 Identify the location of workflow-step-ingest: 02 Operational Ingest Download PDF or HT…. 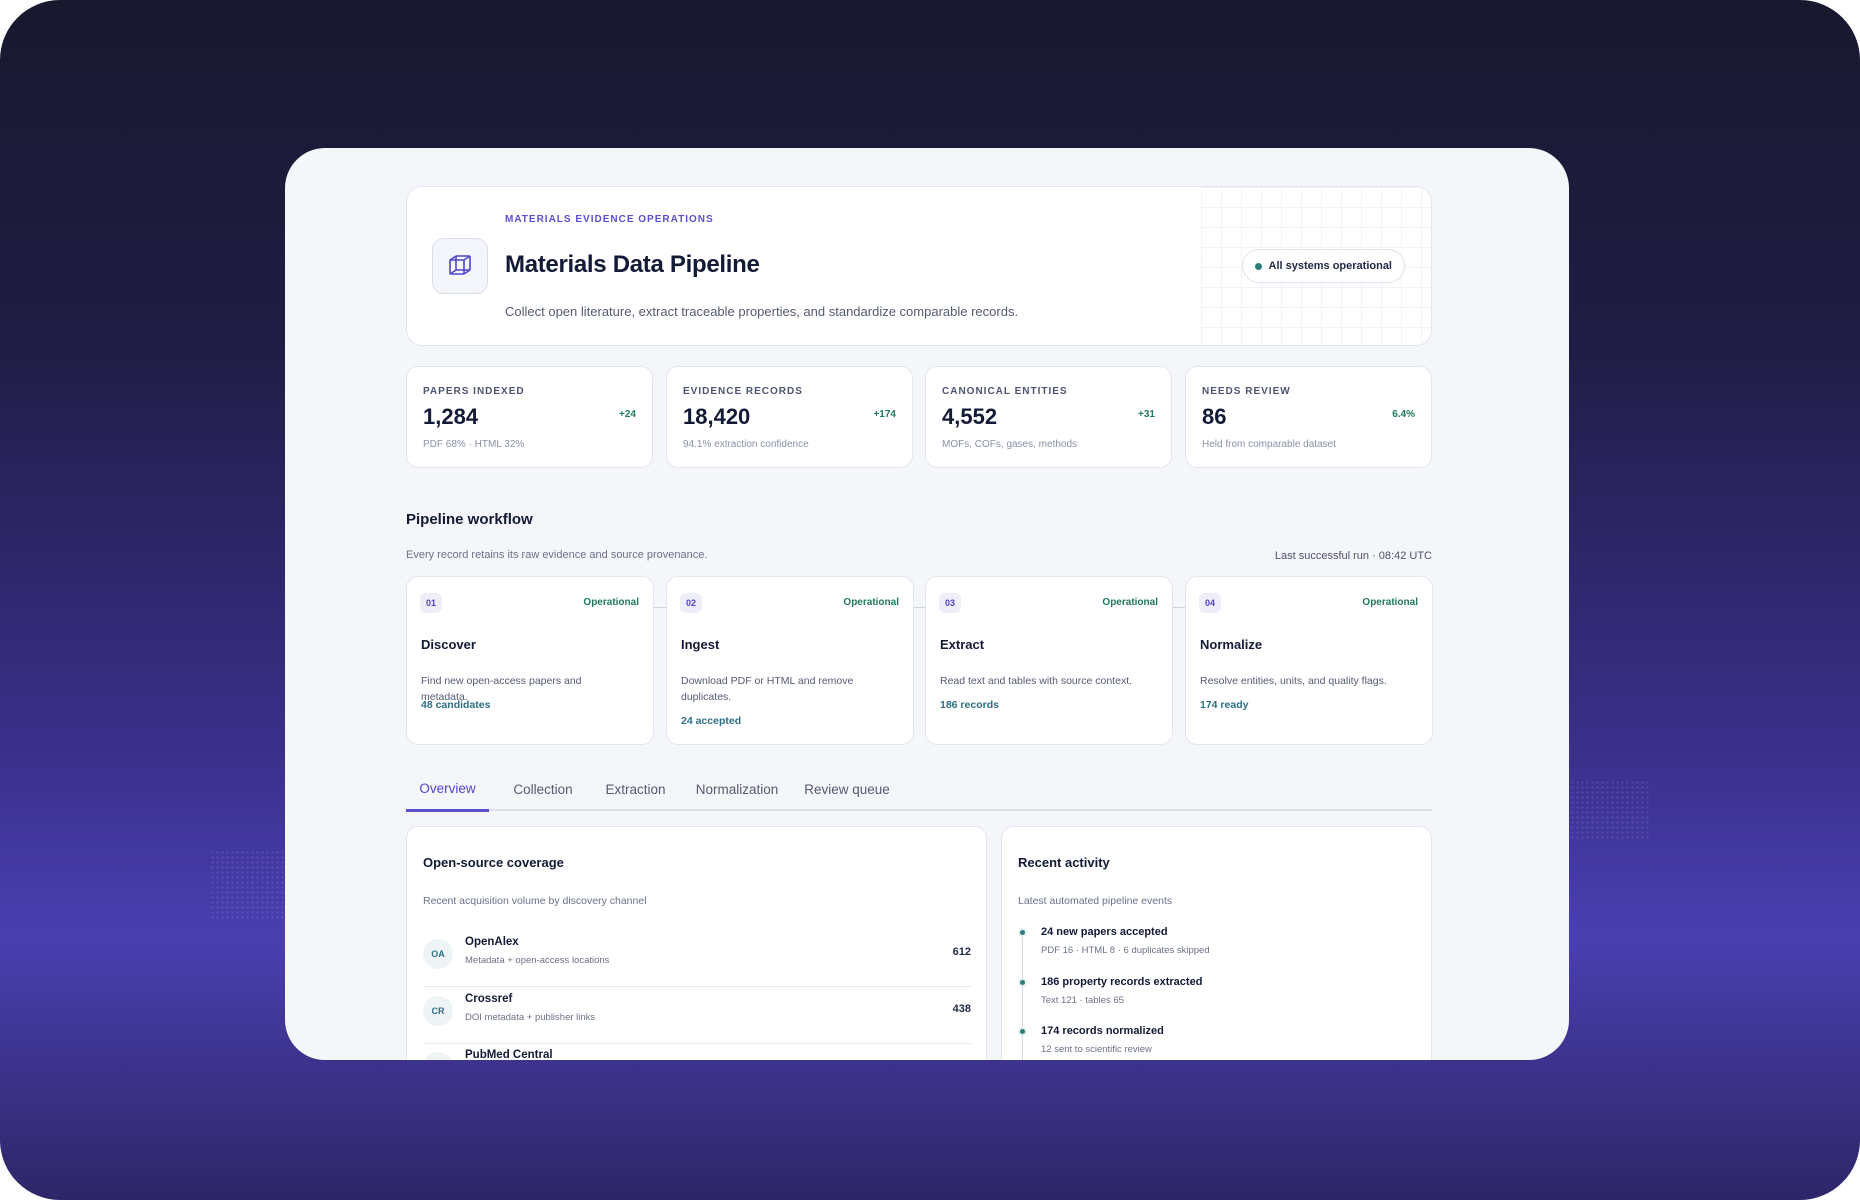
(790, 660).